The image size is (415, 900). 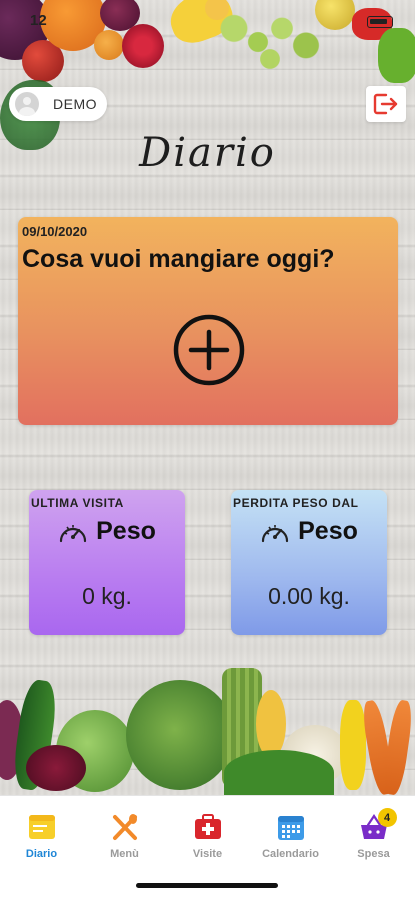 I want to click on tab-label: Spesa, so click(x=373, y=854).